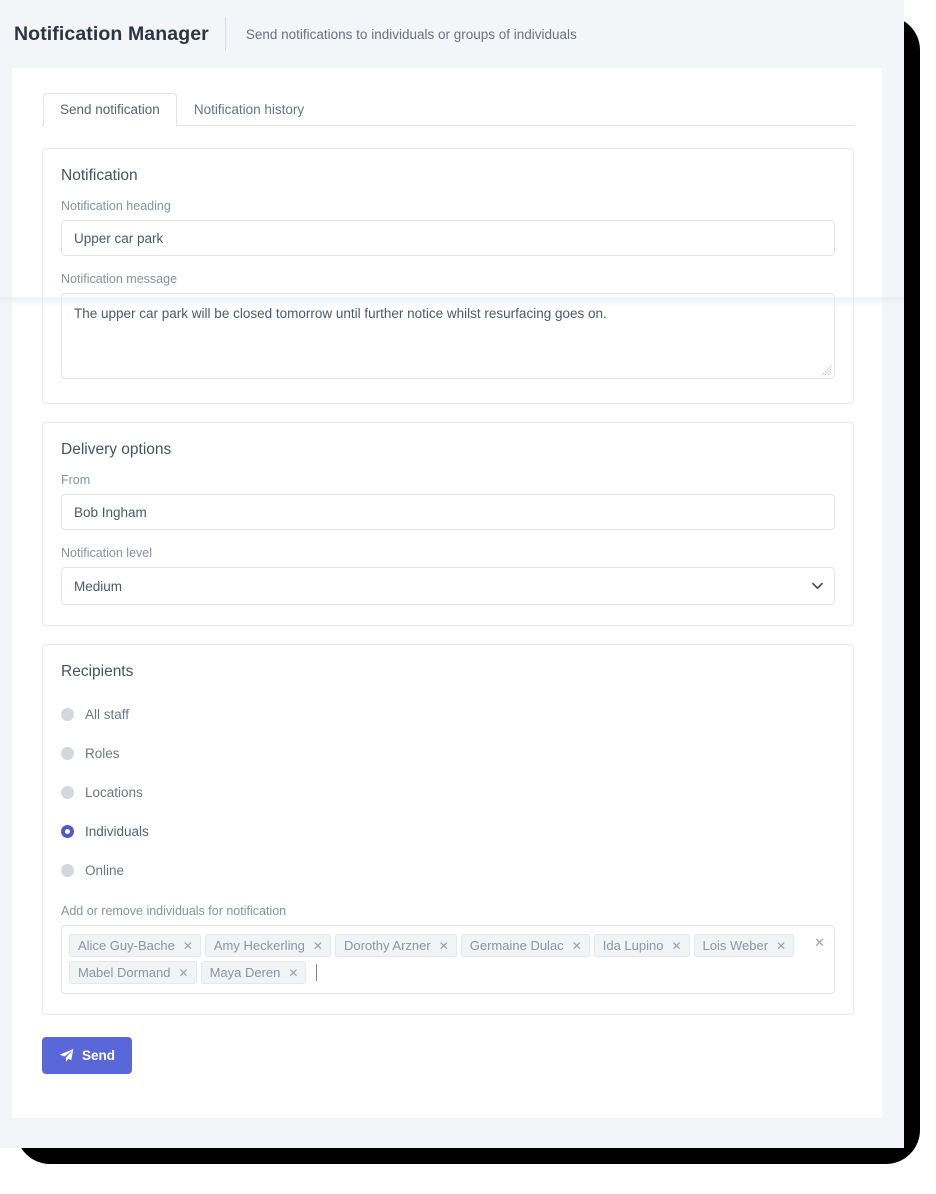  What do you see at coordinates (126, 945) in the screenshot?
I see `recipient-tag-label: Alice Guy-Bache` at bounding box center [126, 945].